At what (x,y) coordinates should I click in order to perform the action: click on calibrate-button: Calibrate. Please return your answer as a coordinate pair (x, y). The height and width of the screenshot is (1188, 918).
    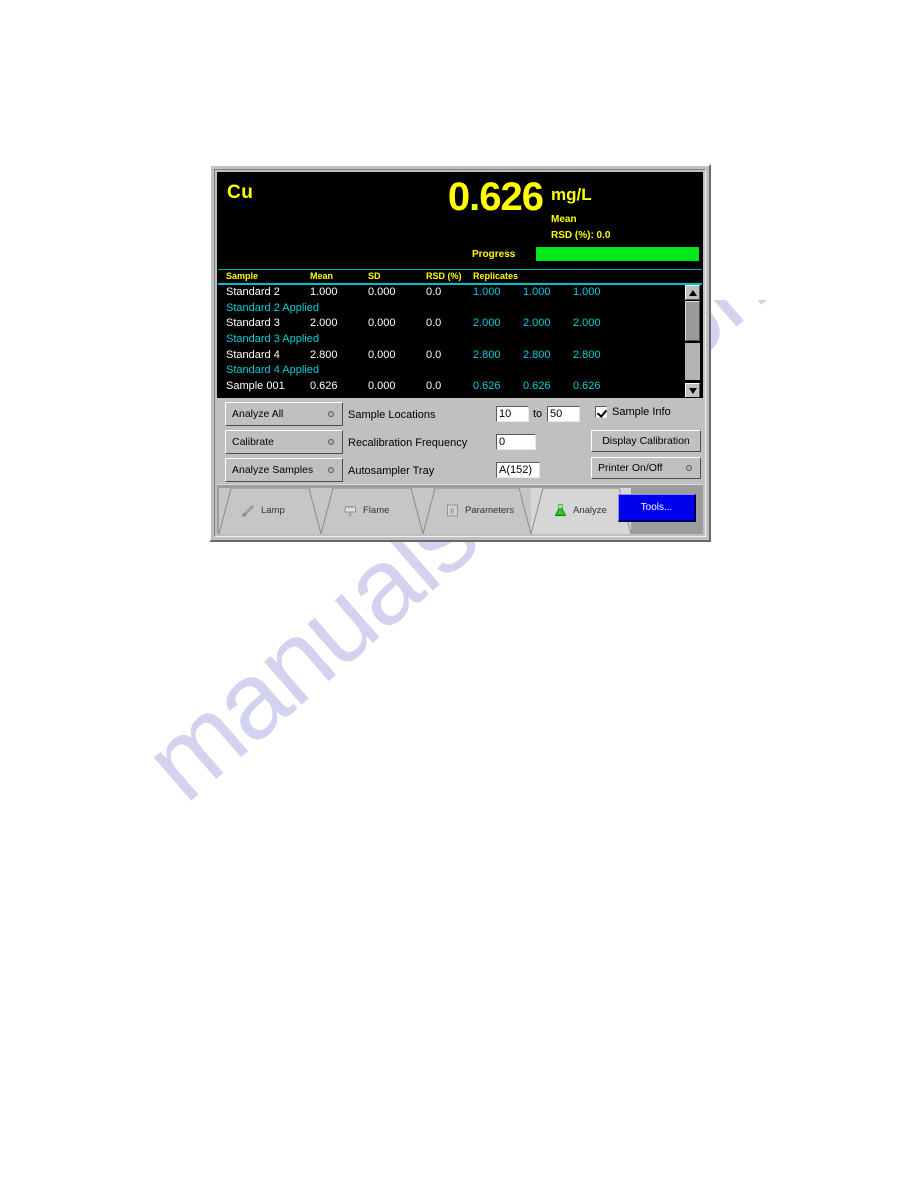
    Looking at the image, I should click on (284, 442).